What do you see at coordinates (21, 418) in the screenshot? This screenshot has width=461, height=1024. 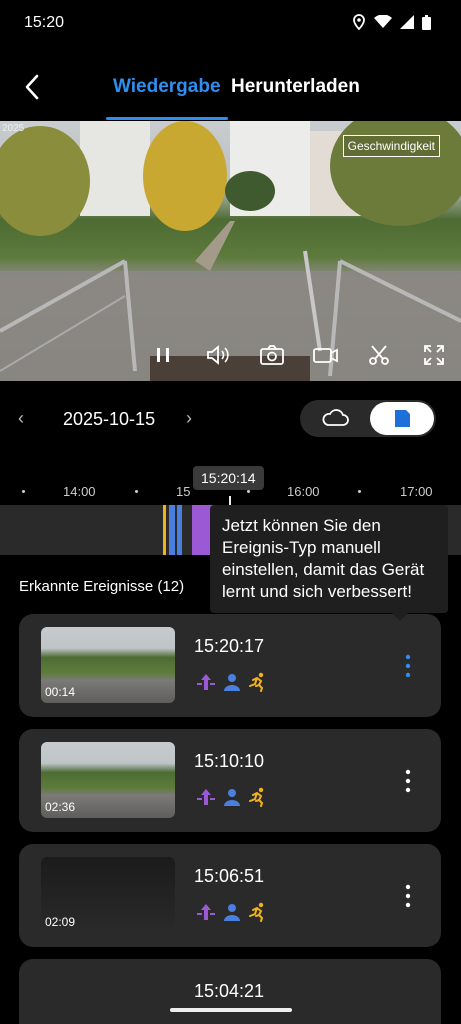 I see `prev-date-button: ‹` at bounding box center [21, 418].